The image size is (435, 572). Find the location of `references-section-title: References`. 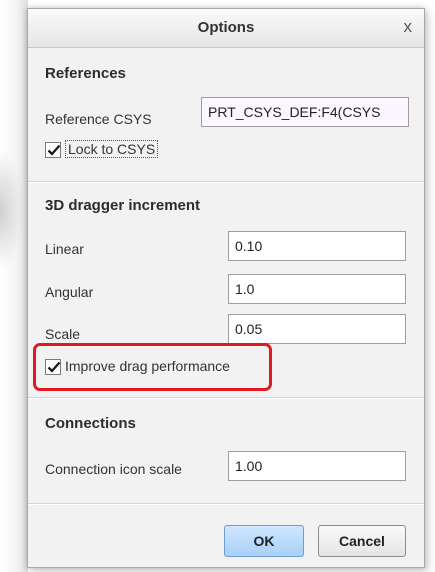

references-section-title: References is located at coordinates (85, 73).